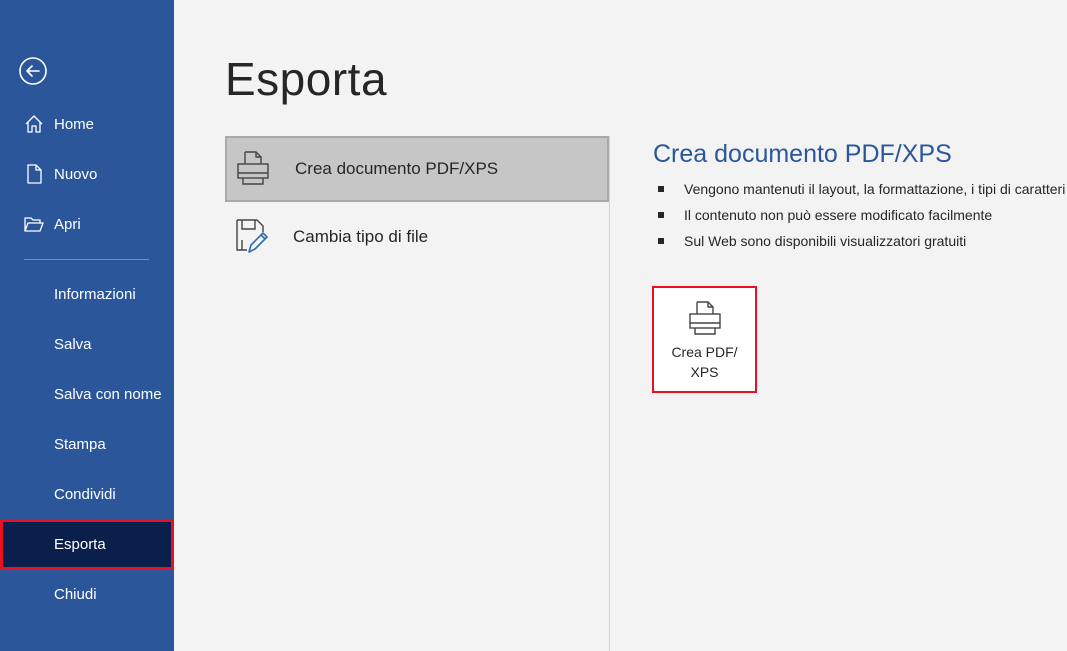  Describe the element at coordinates (75, 594) in the screenshot. I see `sidebar-item-label: Chiudi` at that location.